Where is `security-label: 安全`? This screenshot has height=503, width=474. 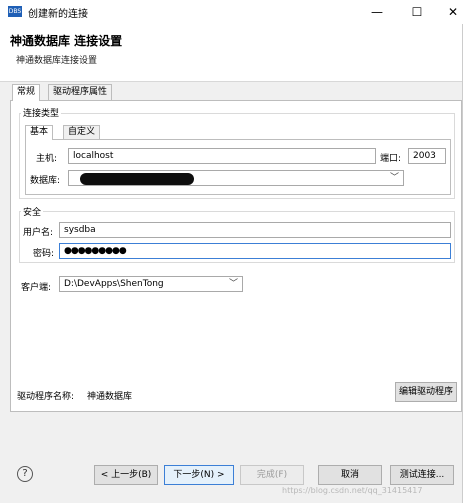
security-label: 安全 is located at coordinates (32, 211).